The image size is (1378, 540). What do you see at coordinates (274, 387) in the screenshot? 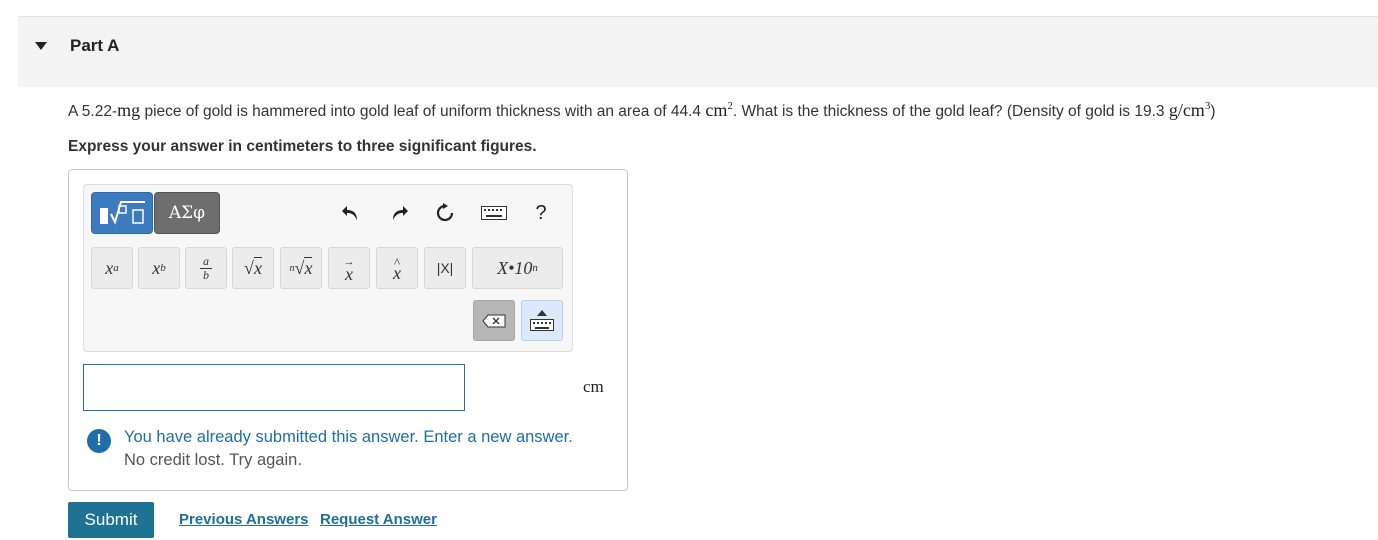
I see `answer-input` at bounding box center [274, 387].